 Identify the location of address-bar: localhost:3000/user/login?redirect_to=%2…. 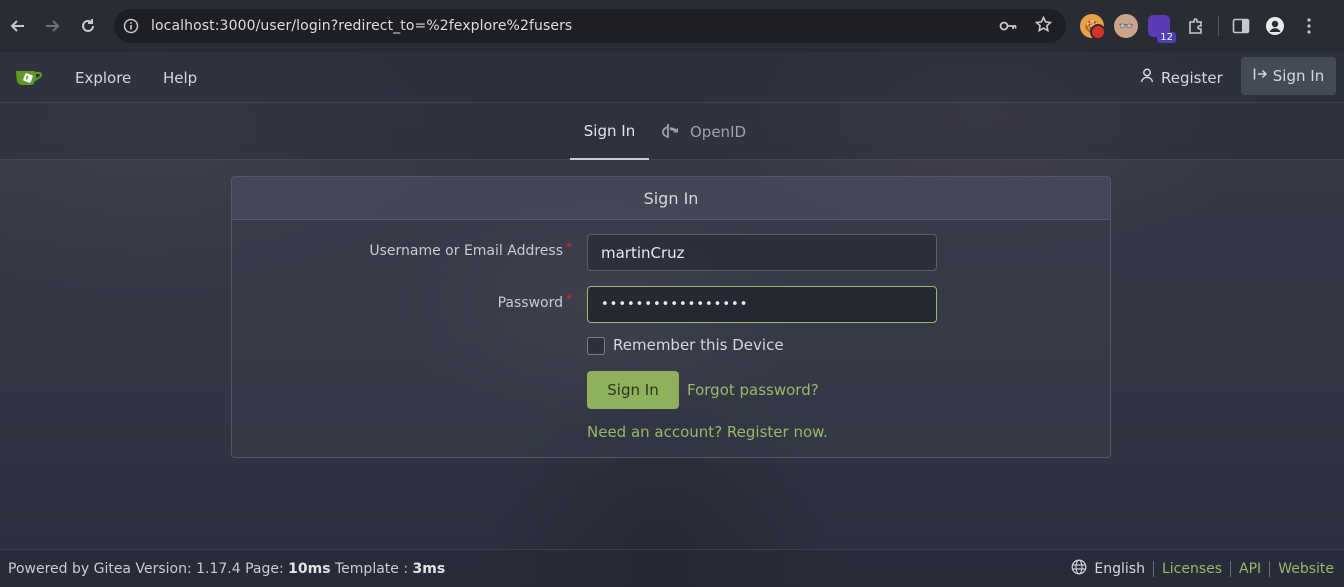
(590, 26).